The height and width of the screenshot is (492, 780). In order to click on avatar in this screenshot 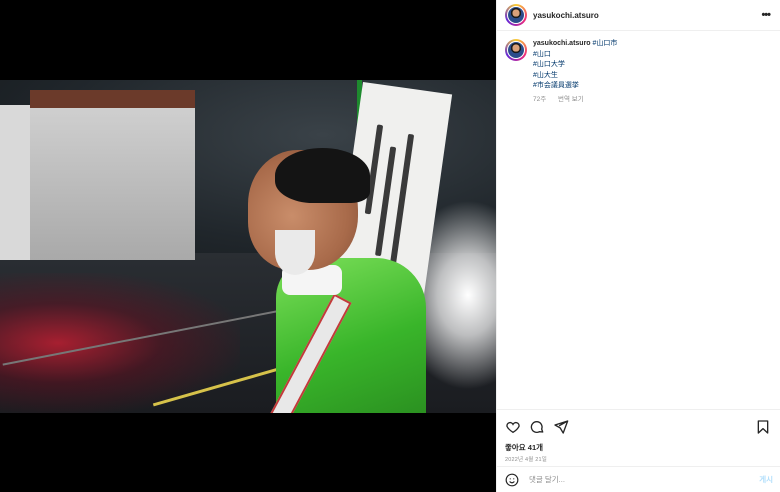, I will do `click(516, 15)`.